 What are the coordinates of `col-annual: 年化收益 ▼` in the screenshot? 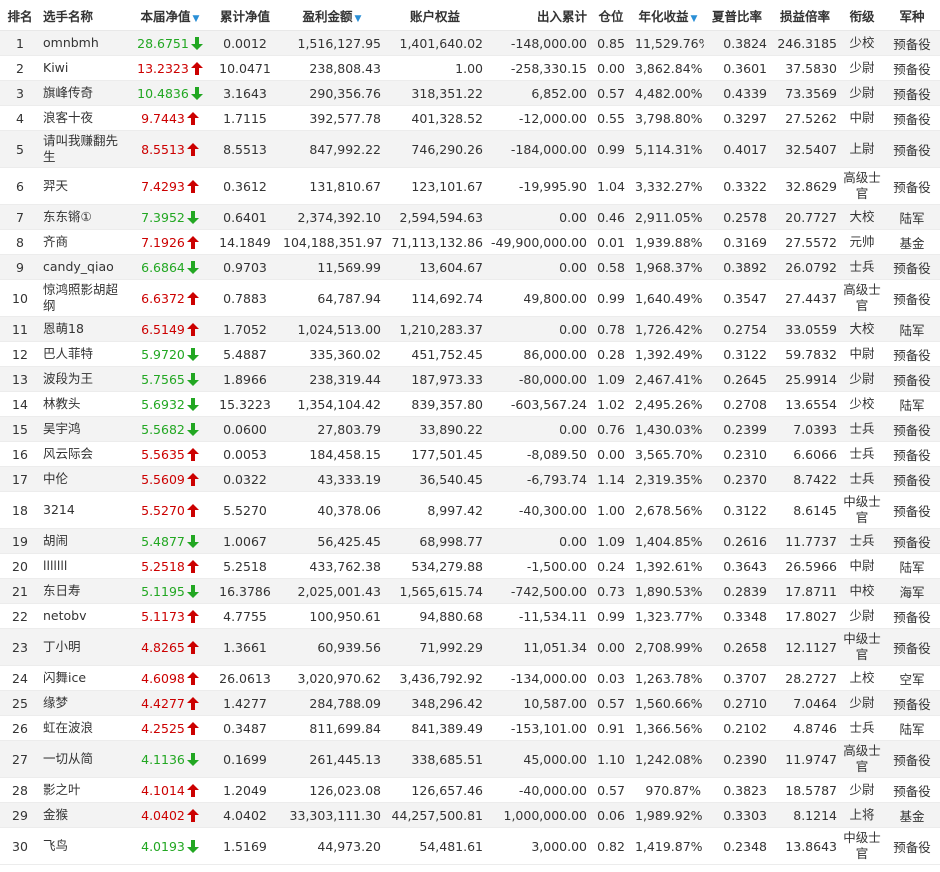 It's located at (668, 15).